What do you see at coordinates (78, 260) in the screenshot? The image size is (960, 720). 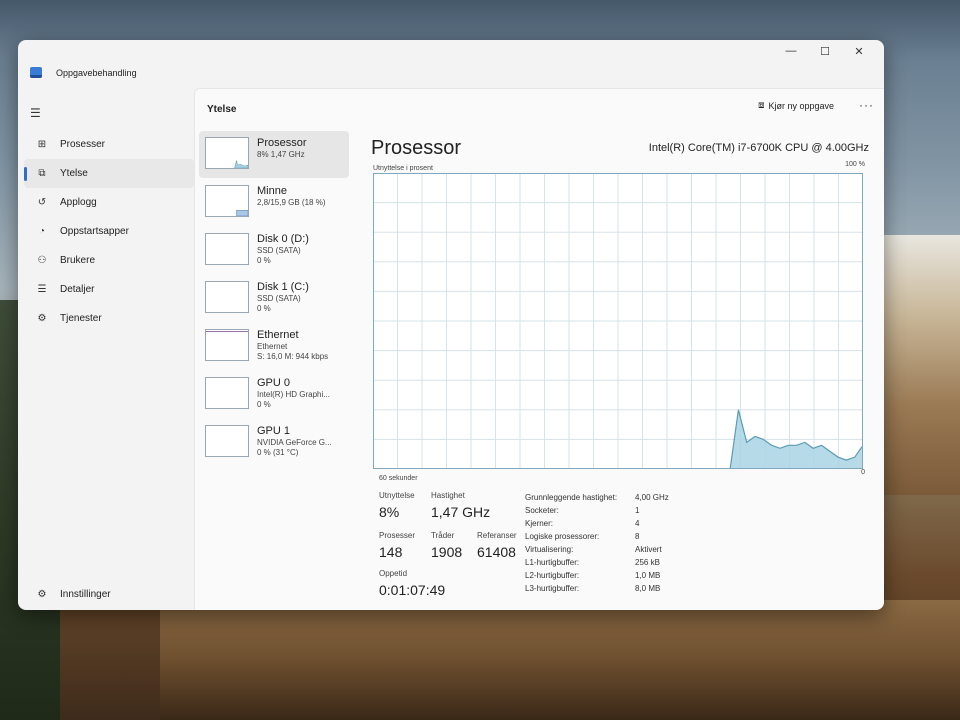 I see `sidebar-item-label: Brukere` at bounding box center [78, 260].